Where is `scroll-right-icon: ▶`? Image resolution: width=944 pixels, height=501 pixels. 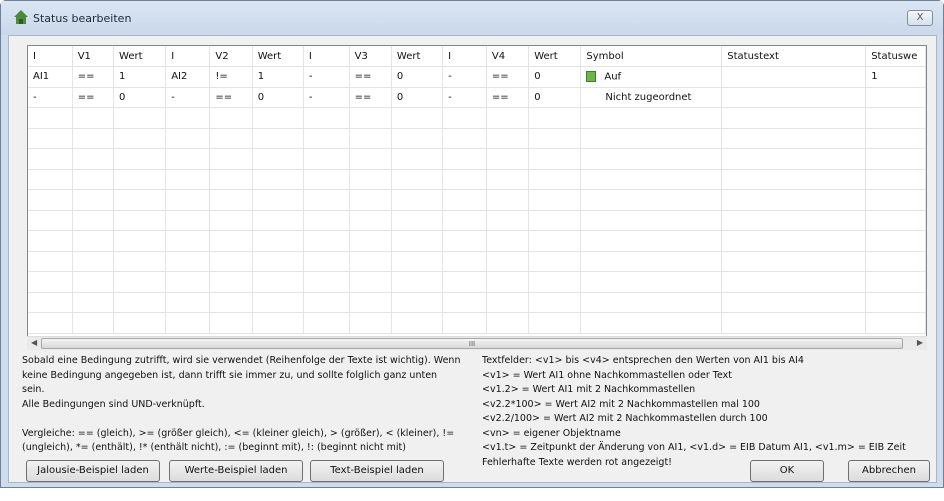
scroll-right-icon: ▶ is located at coordinates (920, 342).